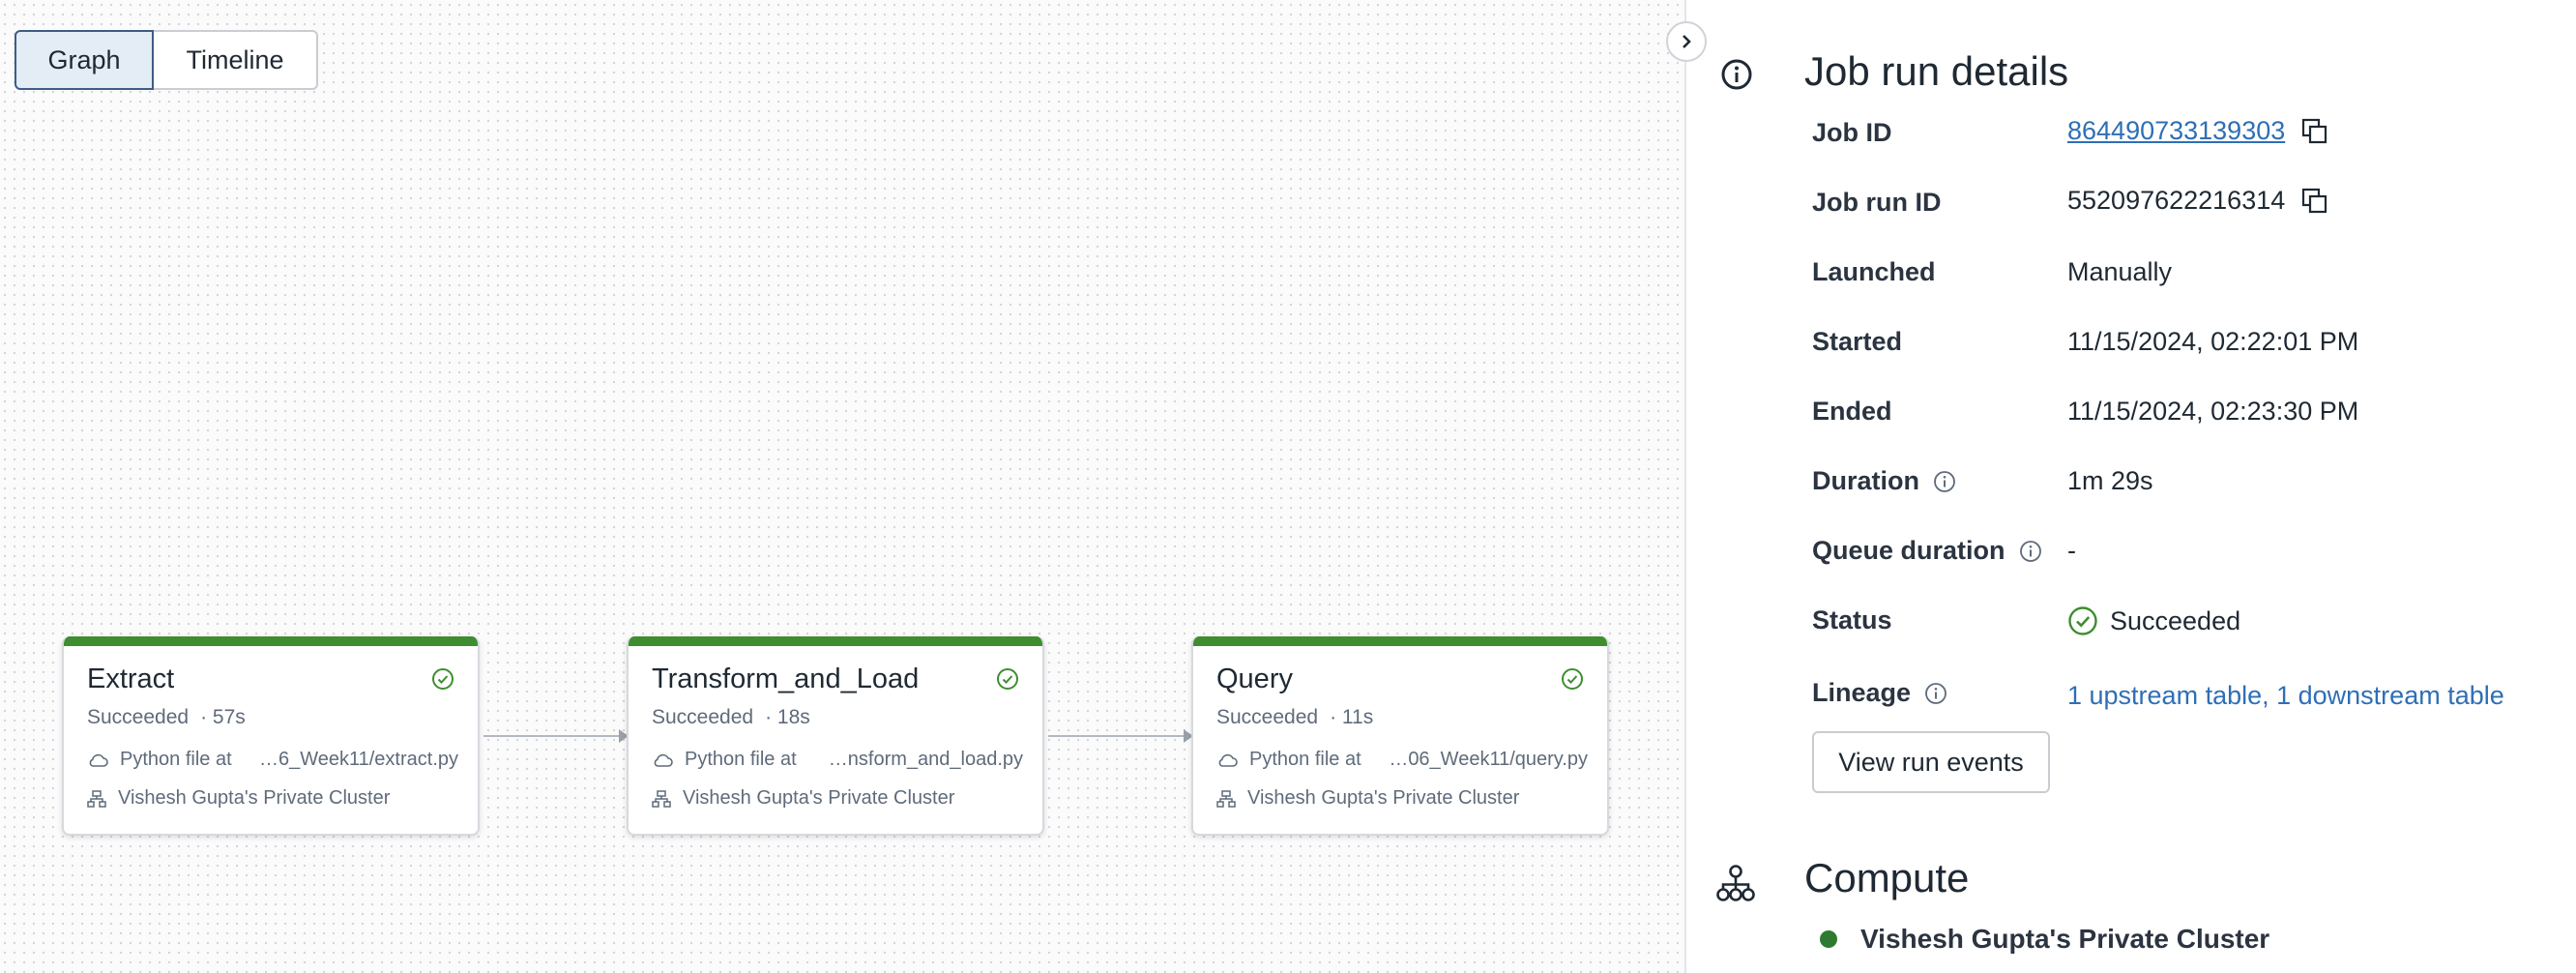 This screenshot has width=2576, height=973. I want to click on job-run-id-value: 552097622216314, so click(2198, 201).